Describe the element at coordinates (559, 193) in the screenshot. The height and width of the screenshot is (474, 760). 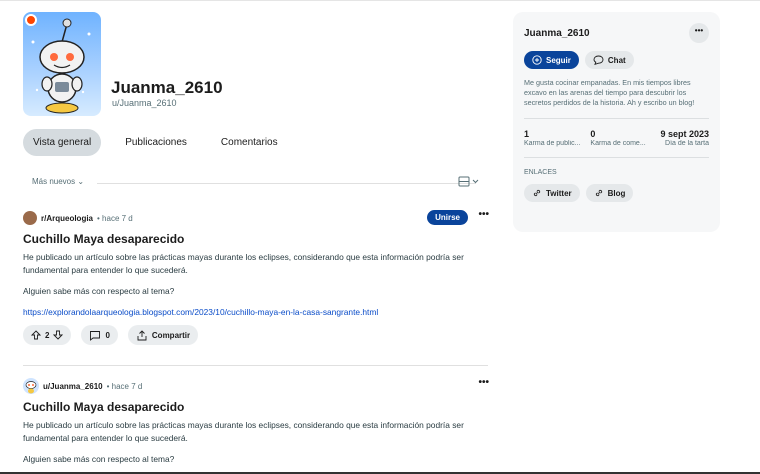
I see `link-label: Twitter` at that location.